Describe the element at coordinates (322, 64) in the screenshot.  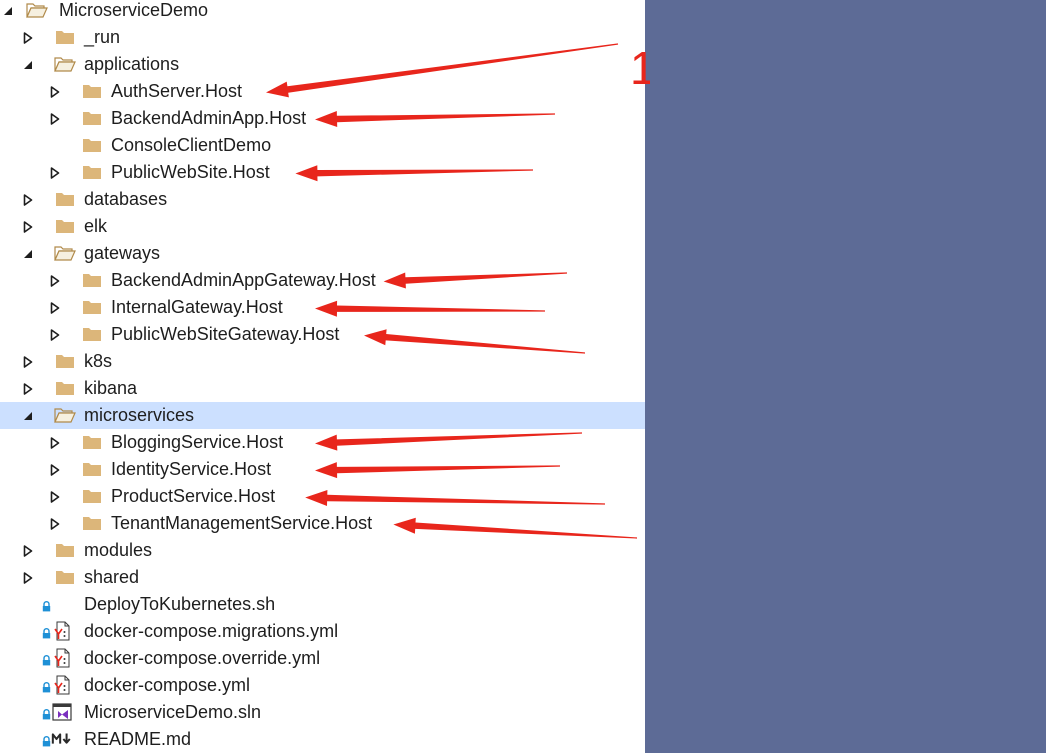
I see `tree-item: applications` at that location.